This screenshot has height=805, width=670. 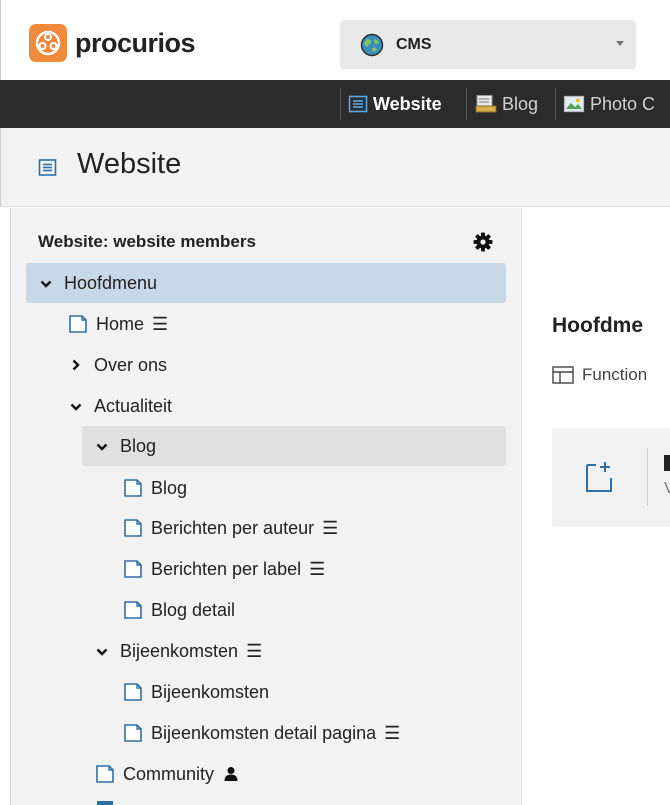 I want to click on function-label: Function, so click(x=615, y=374).